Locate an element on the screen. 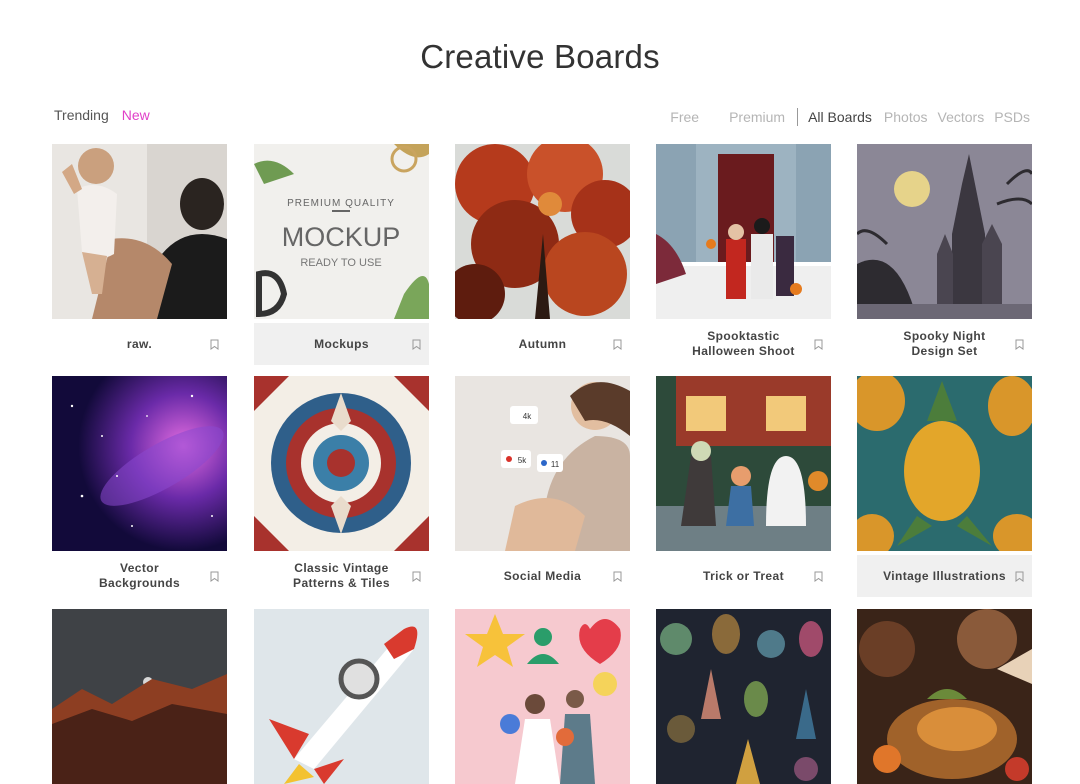 The height and width of the screenshot is (784, 1080). board-card: Vector Backgrounds is located at coordinates (139, 486).